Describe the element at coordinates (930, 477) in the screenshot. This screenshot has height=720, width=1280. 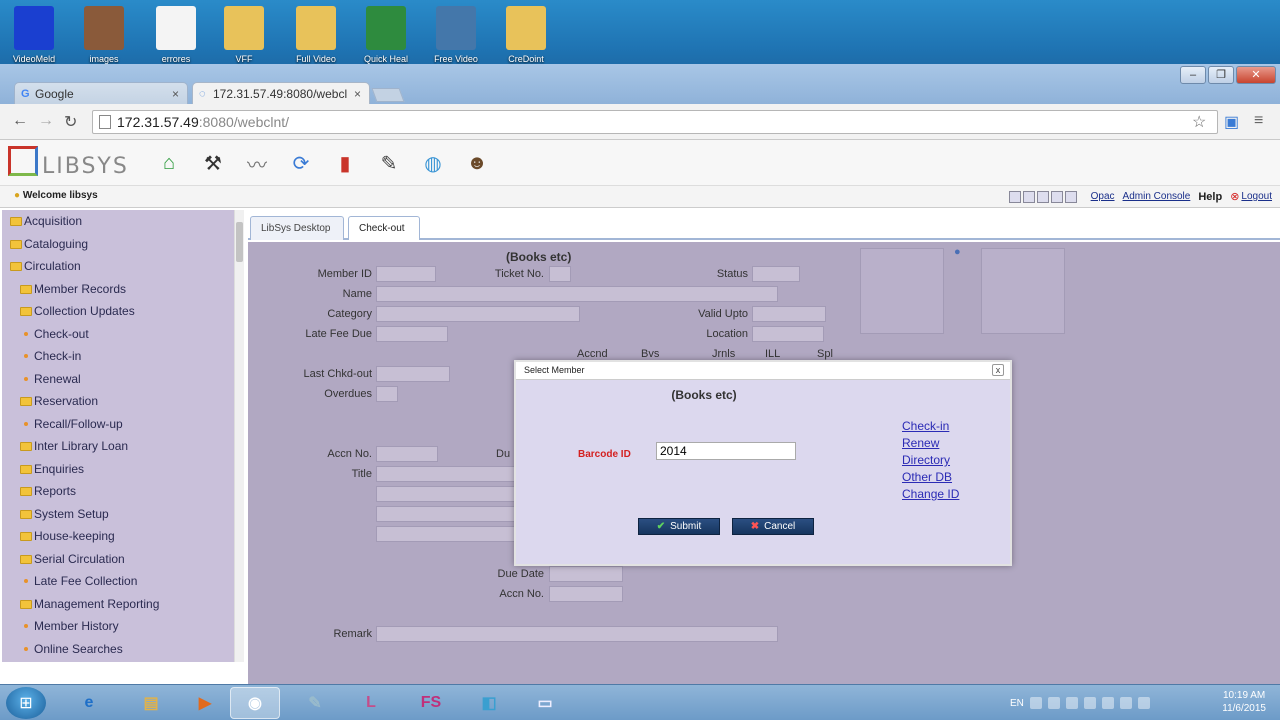
I see `other-db-link: Other DB` at that location.